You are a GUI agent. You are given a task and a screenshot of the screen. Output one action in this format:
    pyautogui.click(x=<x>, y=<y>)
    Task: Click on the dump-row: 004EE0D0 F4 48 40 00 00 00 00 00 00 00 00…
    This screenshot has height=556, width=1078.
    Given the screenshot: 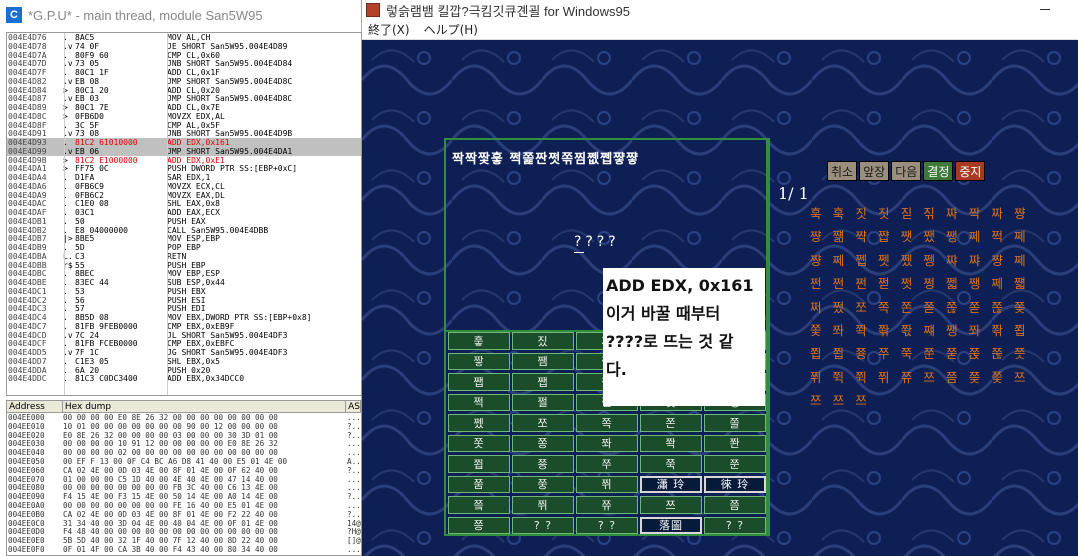 What is the action you would take?
    pyautogui.click(x=184, y=531)
    